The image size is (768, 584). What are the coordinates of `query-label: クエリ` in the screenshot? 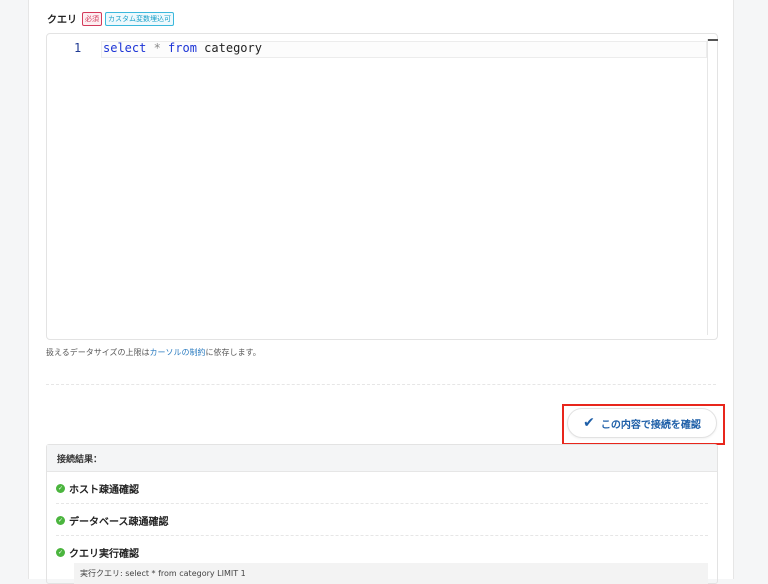 It's located at (62, 20).